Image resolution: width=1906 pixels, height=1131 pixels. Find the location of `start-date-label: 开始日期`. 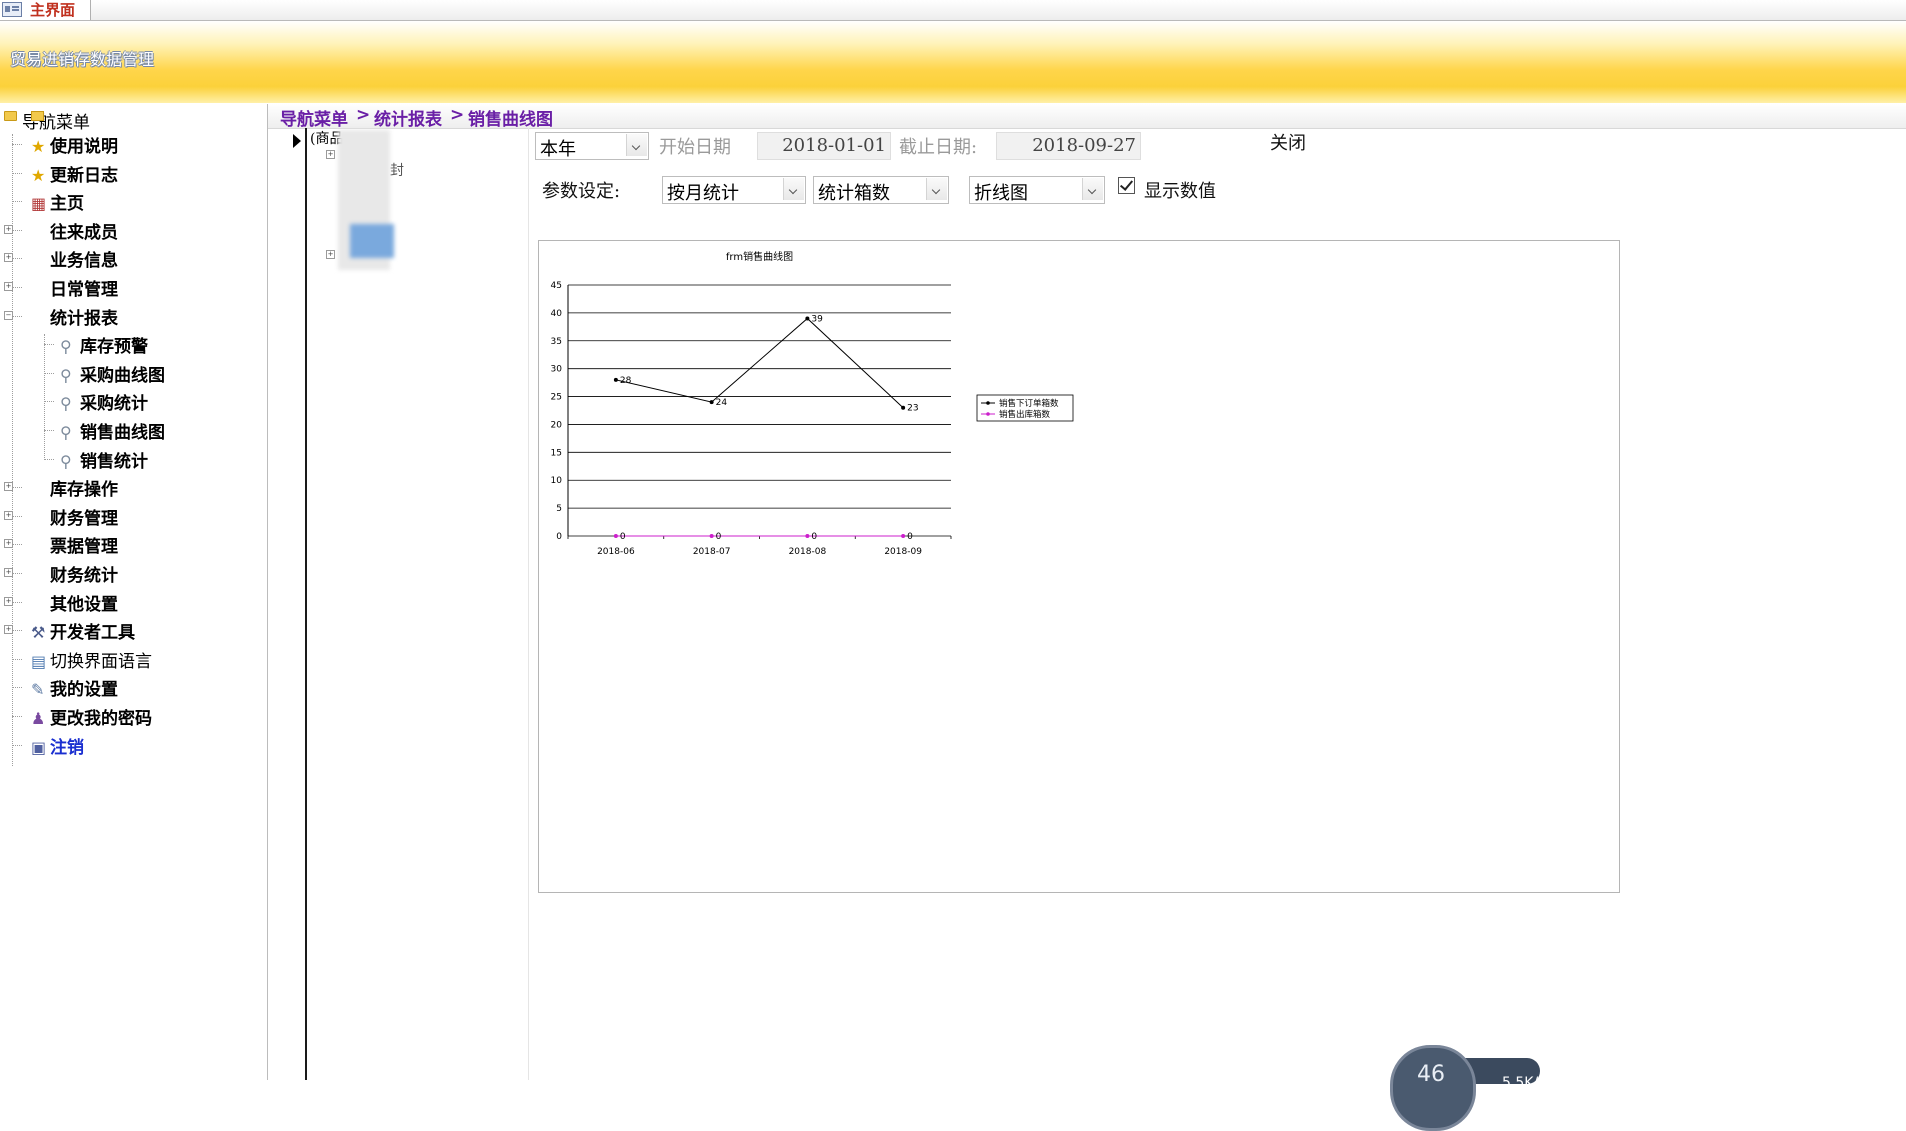

start-date-label: 开始日期 is located at coordinates (695, 147).